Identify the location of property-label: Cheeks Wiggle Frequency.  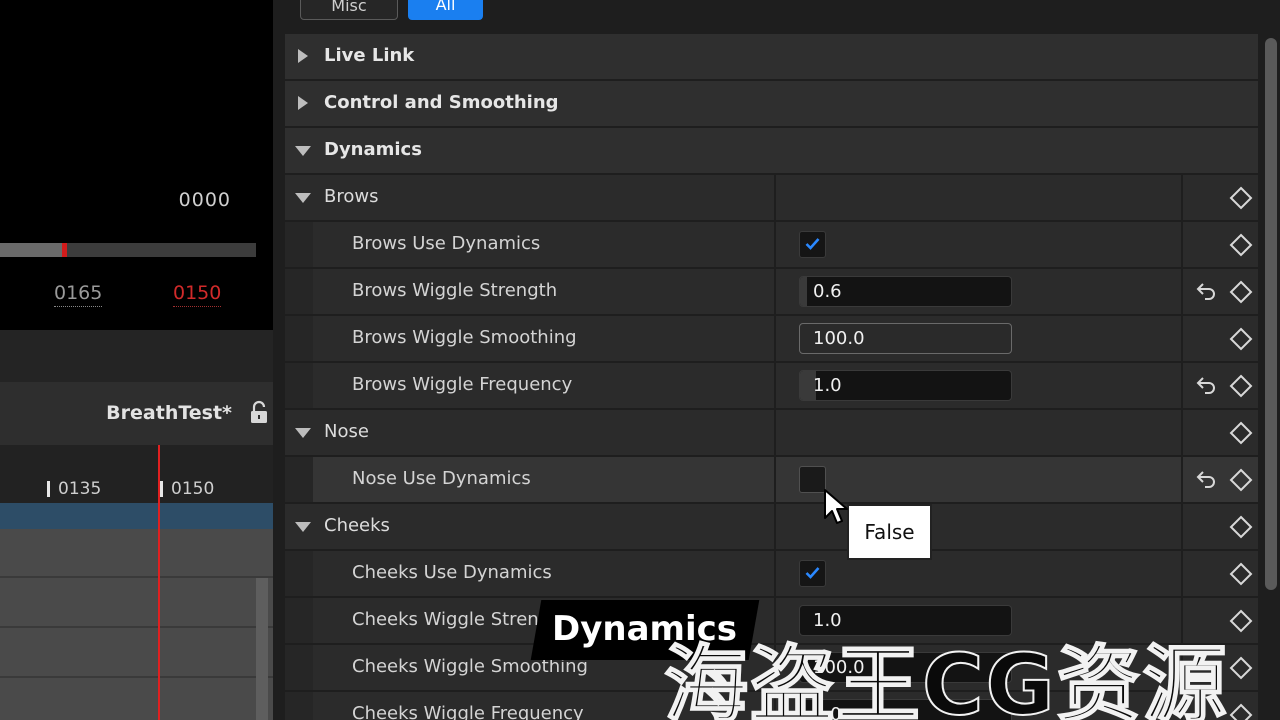
(468, 711).